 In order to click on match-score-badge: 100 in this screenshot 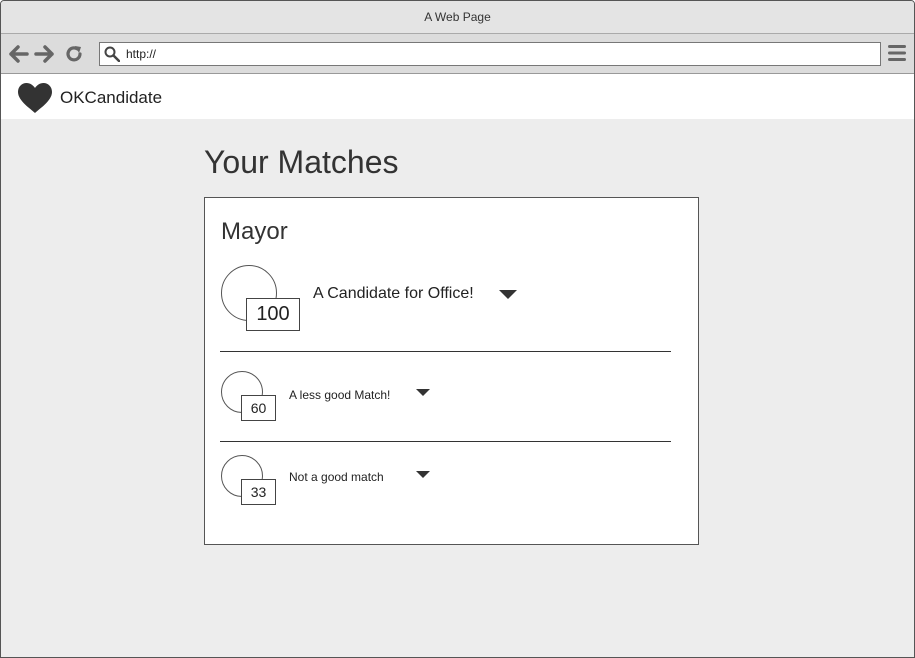, I will do `click(273, 314)`.